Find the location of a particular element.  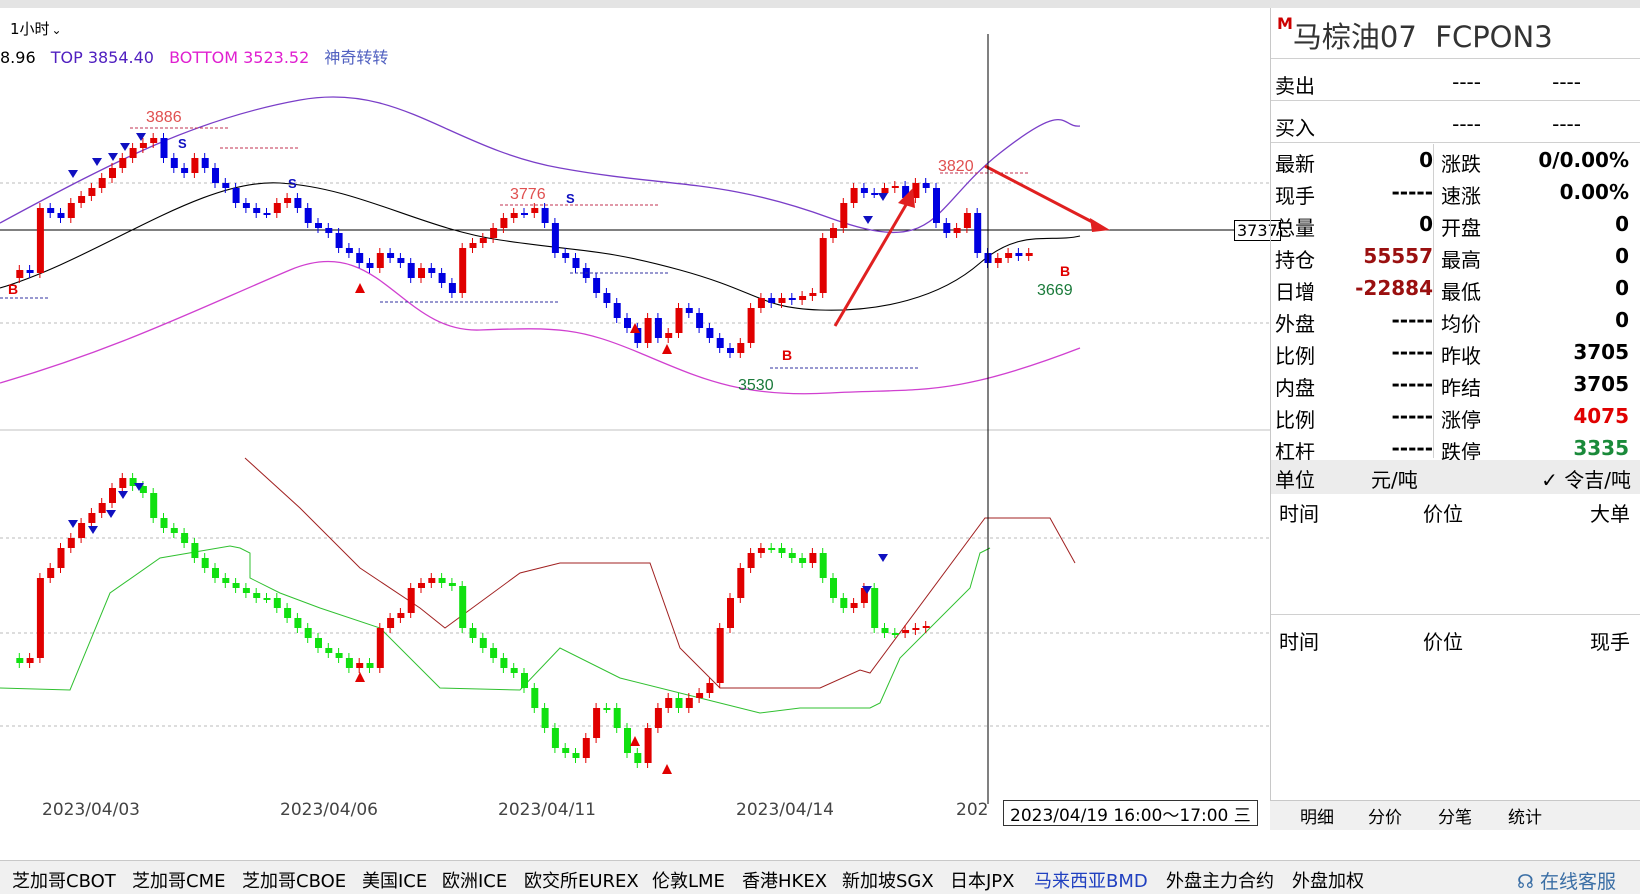

stat-value: 0 is located at coordinates (1426, 224).